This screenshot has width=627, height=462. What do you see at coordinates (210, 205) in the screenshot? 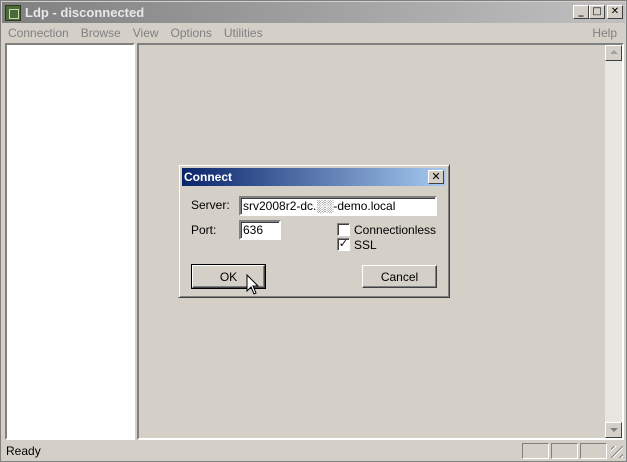
I see `server-label: Server:` at bounding box center [210, 205].